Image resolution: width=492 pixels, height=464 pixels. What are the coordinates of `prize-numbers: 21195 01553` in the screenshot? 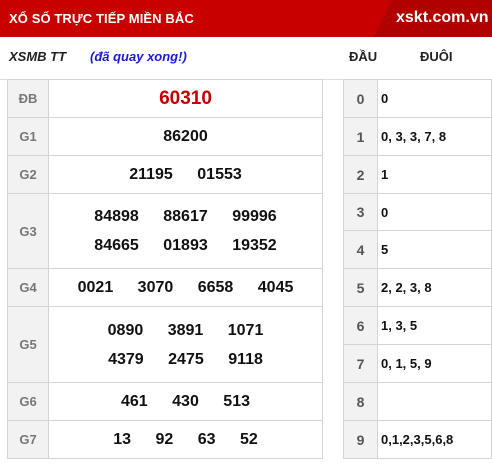 It's located at (185, 174).